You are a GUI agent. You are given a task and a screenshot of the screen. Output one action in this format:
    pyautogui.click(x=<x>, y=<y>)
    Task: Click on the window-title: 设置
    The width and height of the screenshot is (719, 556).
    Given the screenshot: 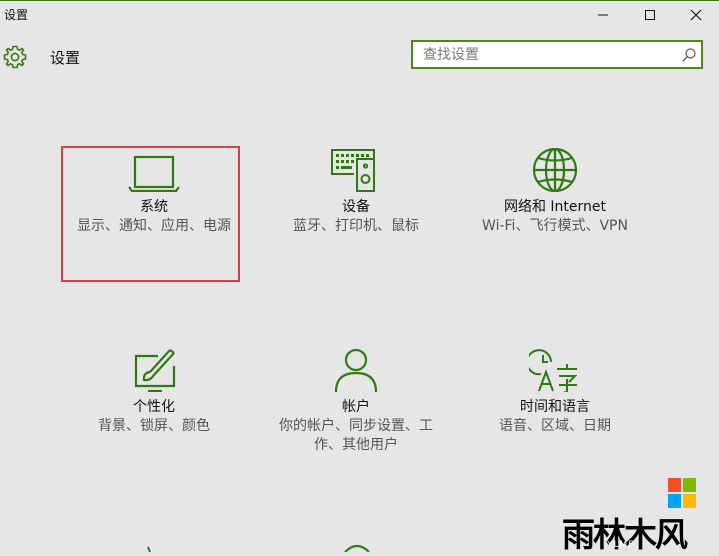 What is the action you would take?
    pyautogui.click(x=16, y=15)
    